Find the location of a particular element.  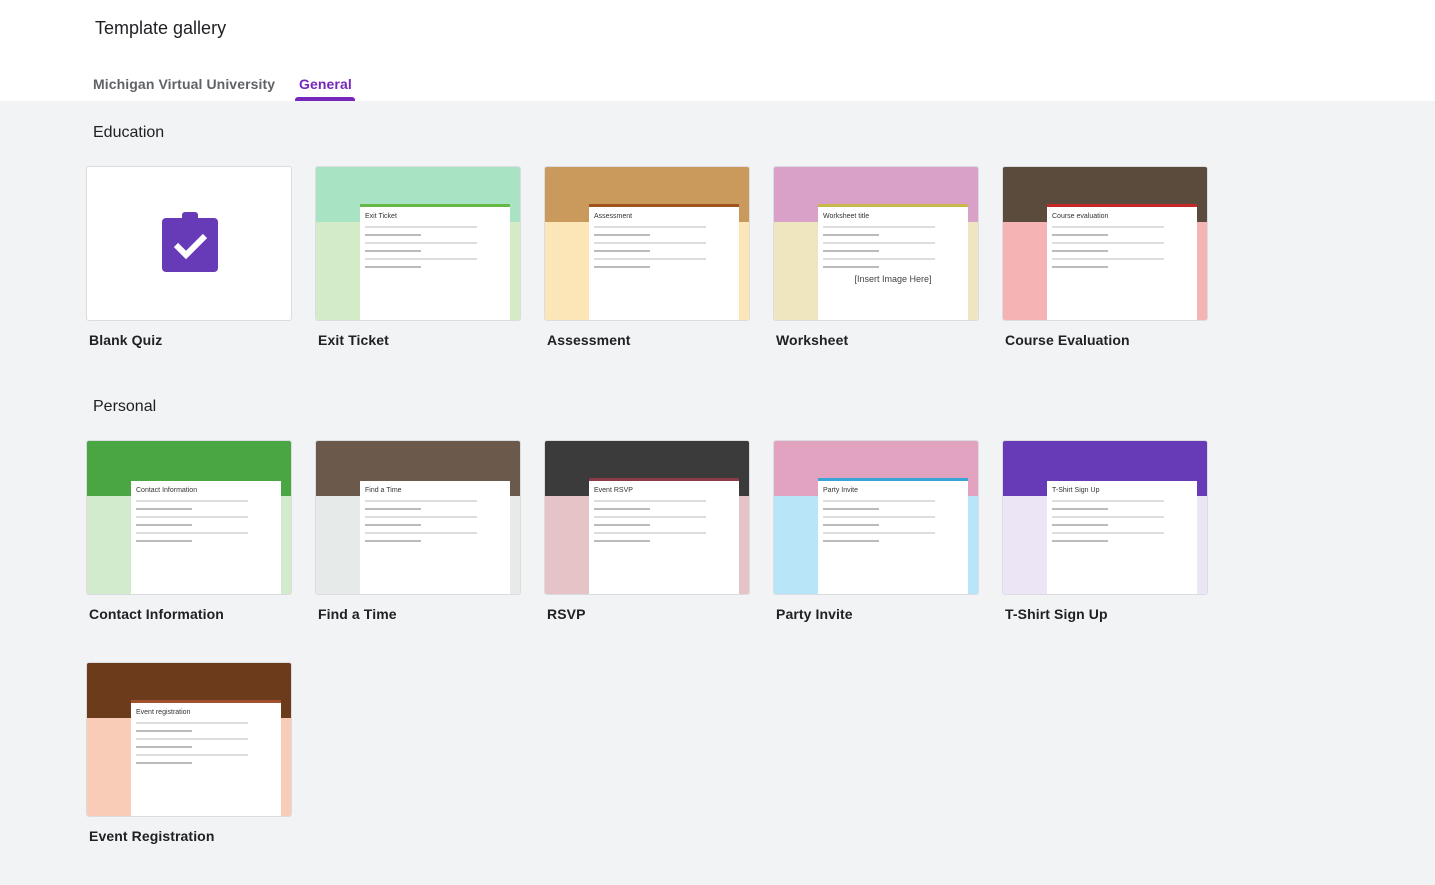

form-preview-title: Party Invite is located at coordinates (841, 490).